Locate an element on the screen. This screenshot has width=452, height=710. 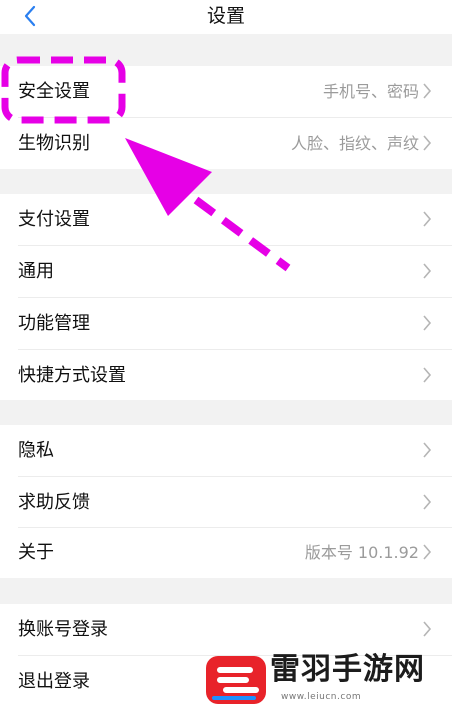
settings-row-general: 通用 is located at coordinates (226, 271).